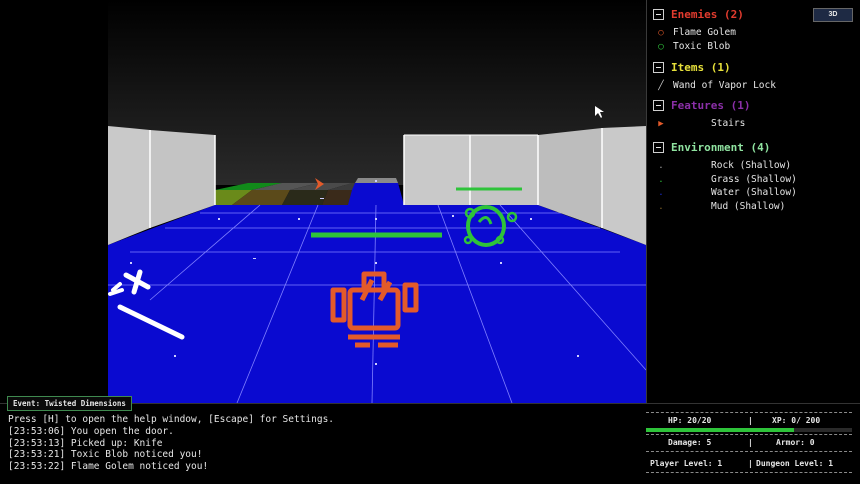 Image resolution: width=860 pixels, height=484 pixels. I want to click on list-item-stairs: ▶ Stairs, so click(700, 123).